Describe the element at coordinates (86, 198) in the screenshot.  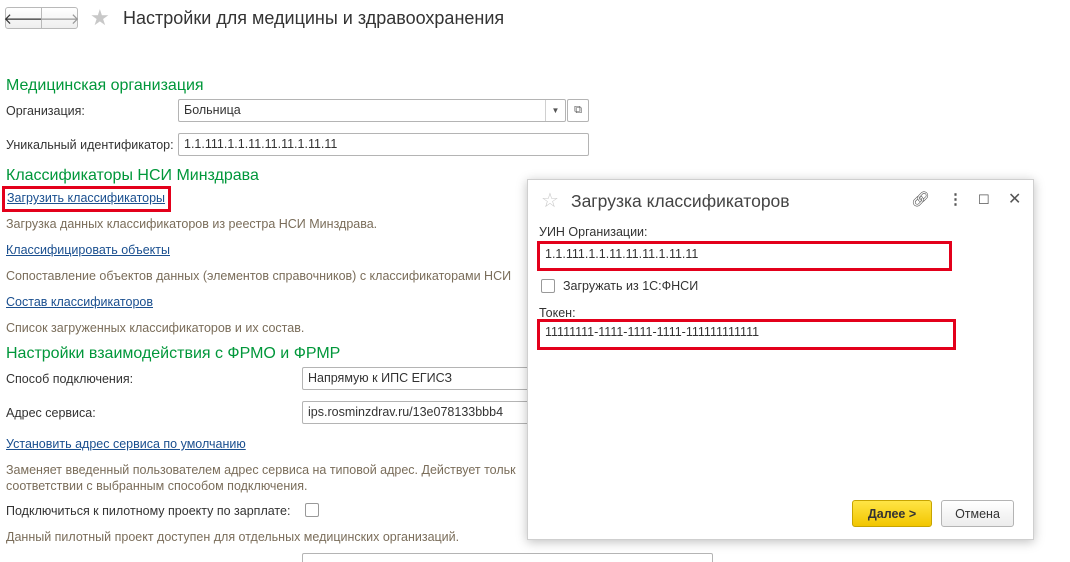
I see `load-classifiers-link: Загрузить классификаторы` at that location.